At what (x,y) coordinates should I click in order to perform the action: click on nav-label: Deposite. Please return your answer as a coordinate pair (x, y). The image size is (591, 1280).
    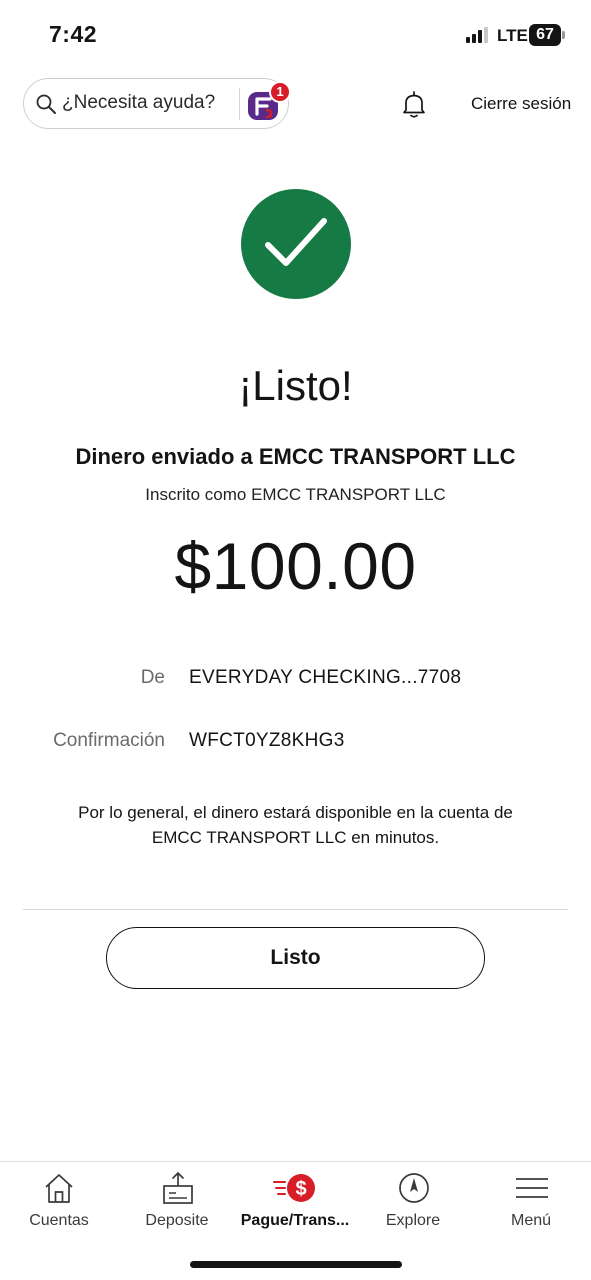
    Looking at the image, I should click on (177, 1220).